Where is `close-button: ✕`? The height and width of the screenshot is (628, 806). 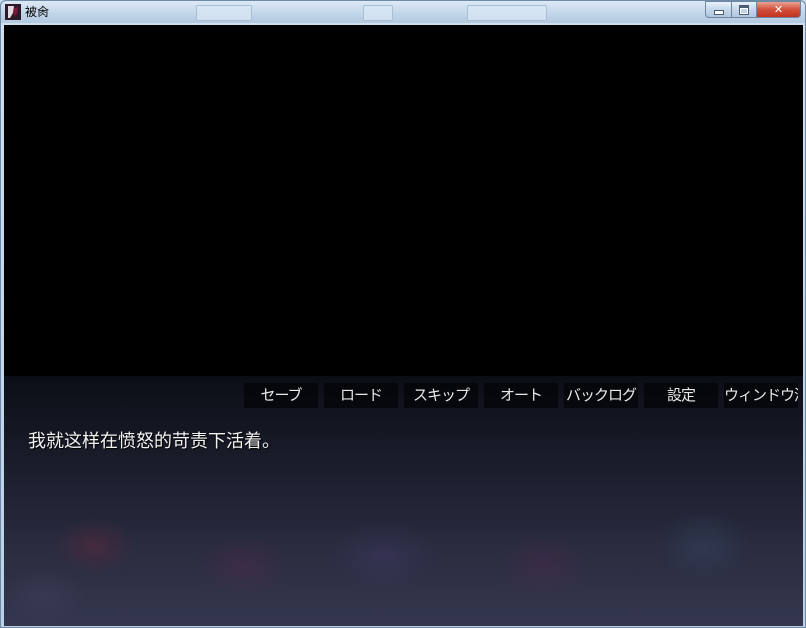 close-button: ✕ is located at coordinates (779, 9).